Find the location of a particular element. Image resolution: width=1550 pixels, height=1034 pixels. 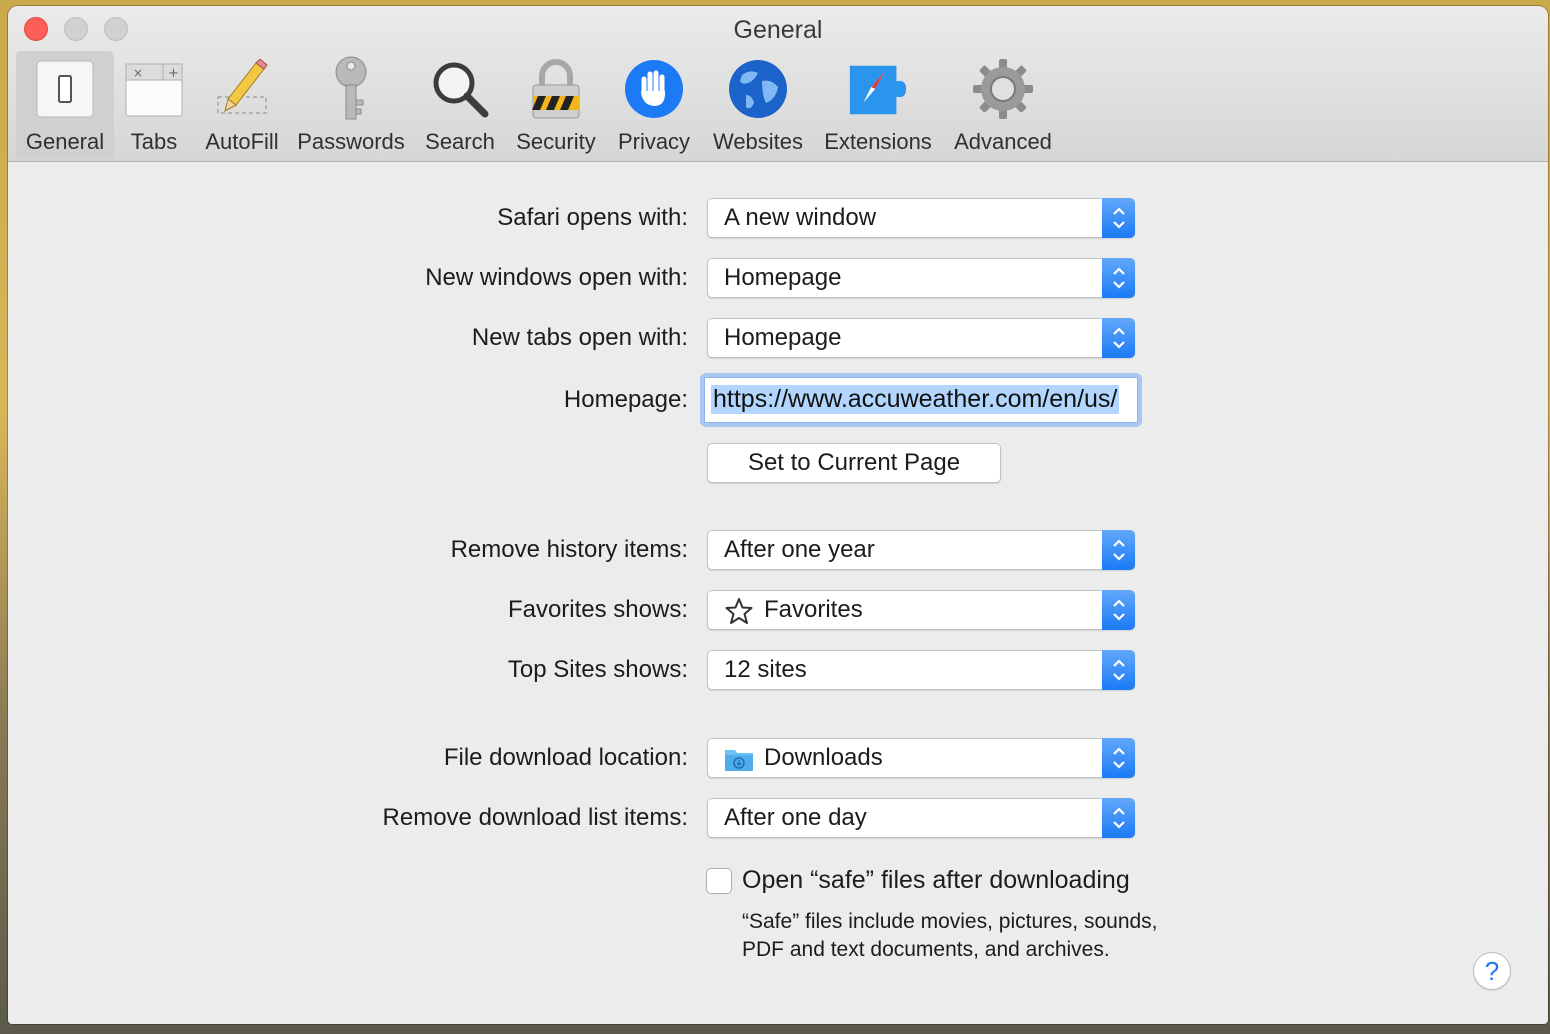

star-icon is located at coordinates (739, 611).